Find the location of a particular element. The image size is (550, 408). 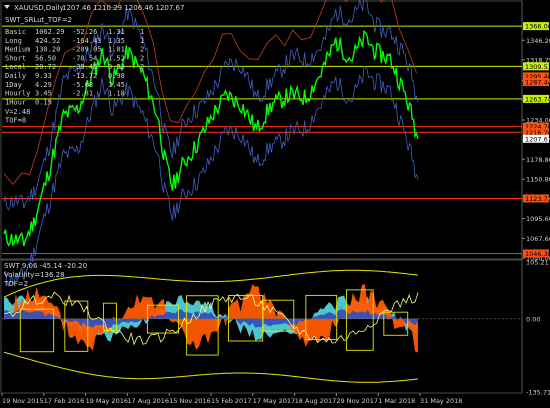

stats-cell: Hourly is located at coordinates (17, 94).